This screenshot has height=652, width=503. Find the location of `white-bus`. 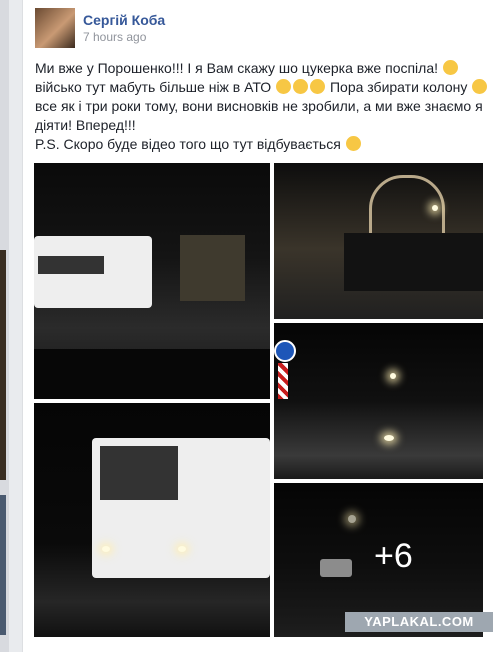

white-bus is located at coordinates (93, 272).